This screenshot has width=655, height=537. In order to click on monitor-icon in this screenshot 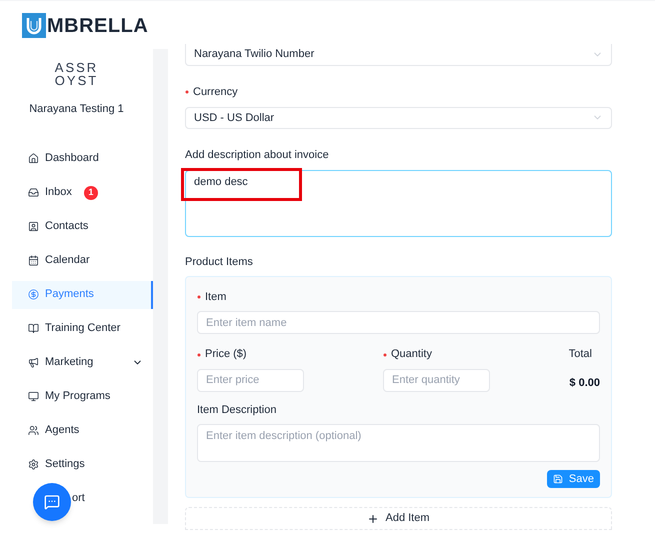, I will do `click(33, 396)`.